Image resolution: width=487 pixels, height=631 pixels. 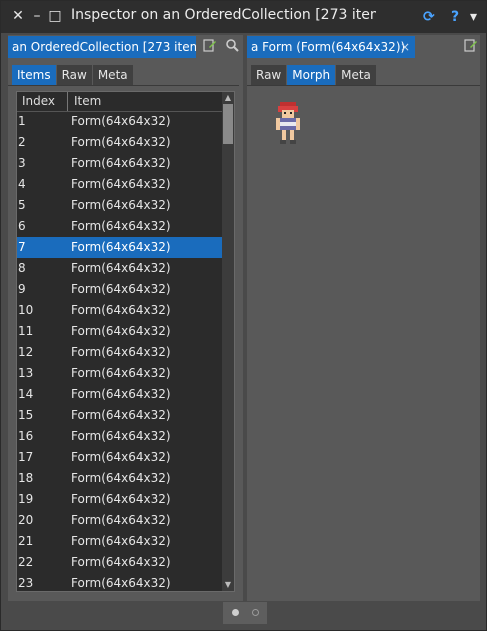 I want to click on table-row: 22 Form(64x64x32), so click(x=119, y=562).